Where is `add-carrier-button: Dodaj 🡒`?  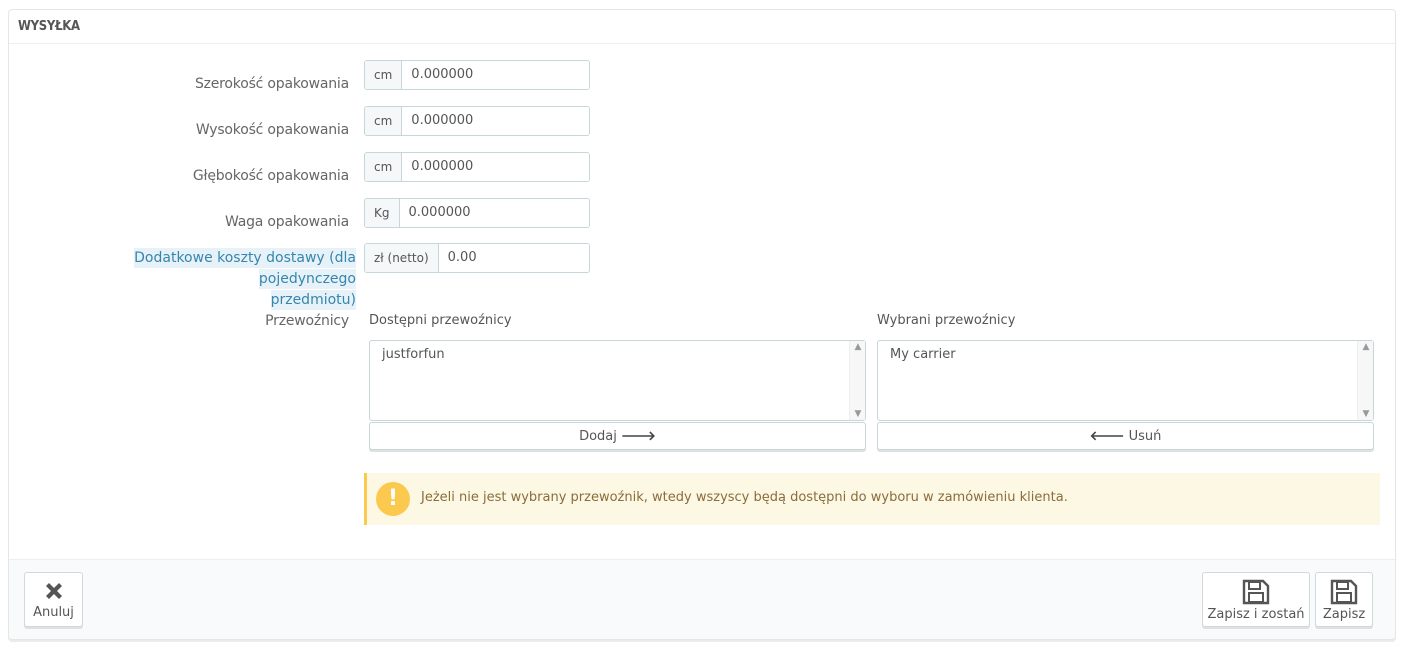 add-carrier-button: Dodaj 🡒 is located at coordinates (617, 436).